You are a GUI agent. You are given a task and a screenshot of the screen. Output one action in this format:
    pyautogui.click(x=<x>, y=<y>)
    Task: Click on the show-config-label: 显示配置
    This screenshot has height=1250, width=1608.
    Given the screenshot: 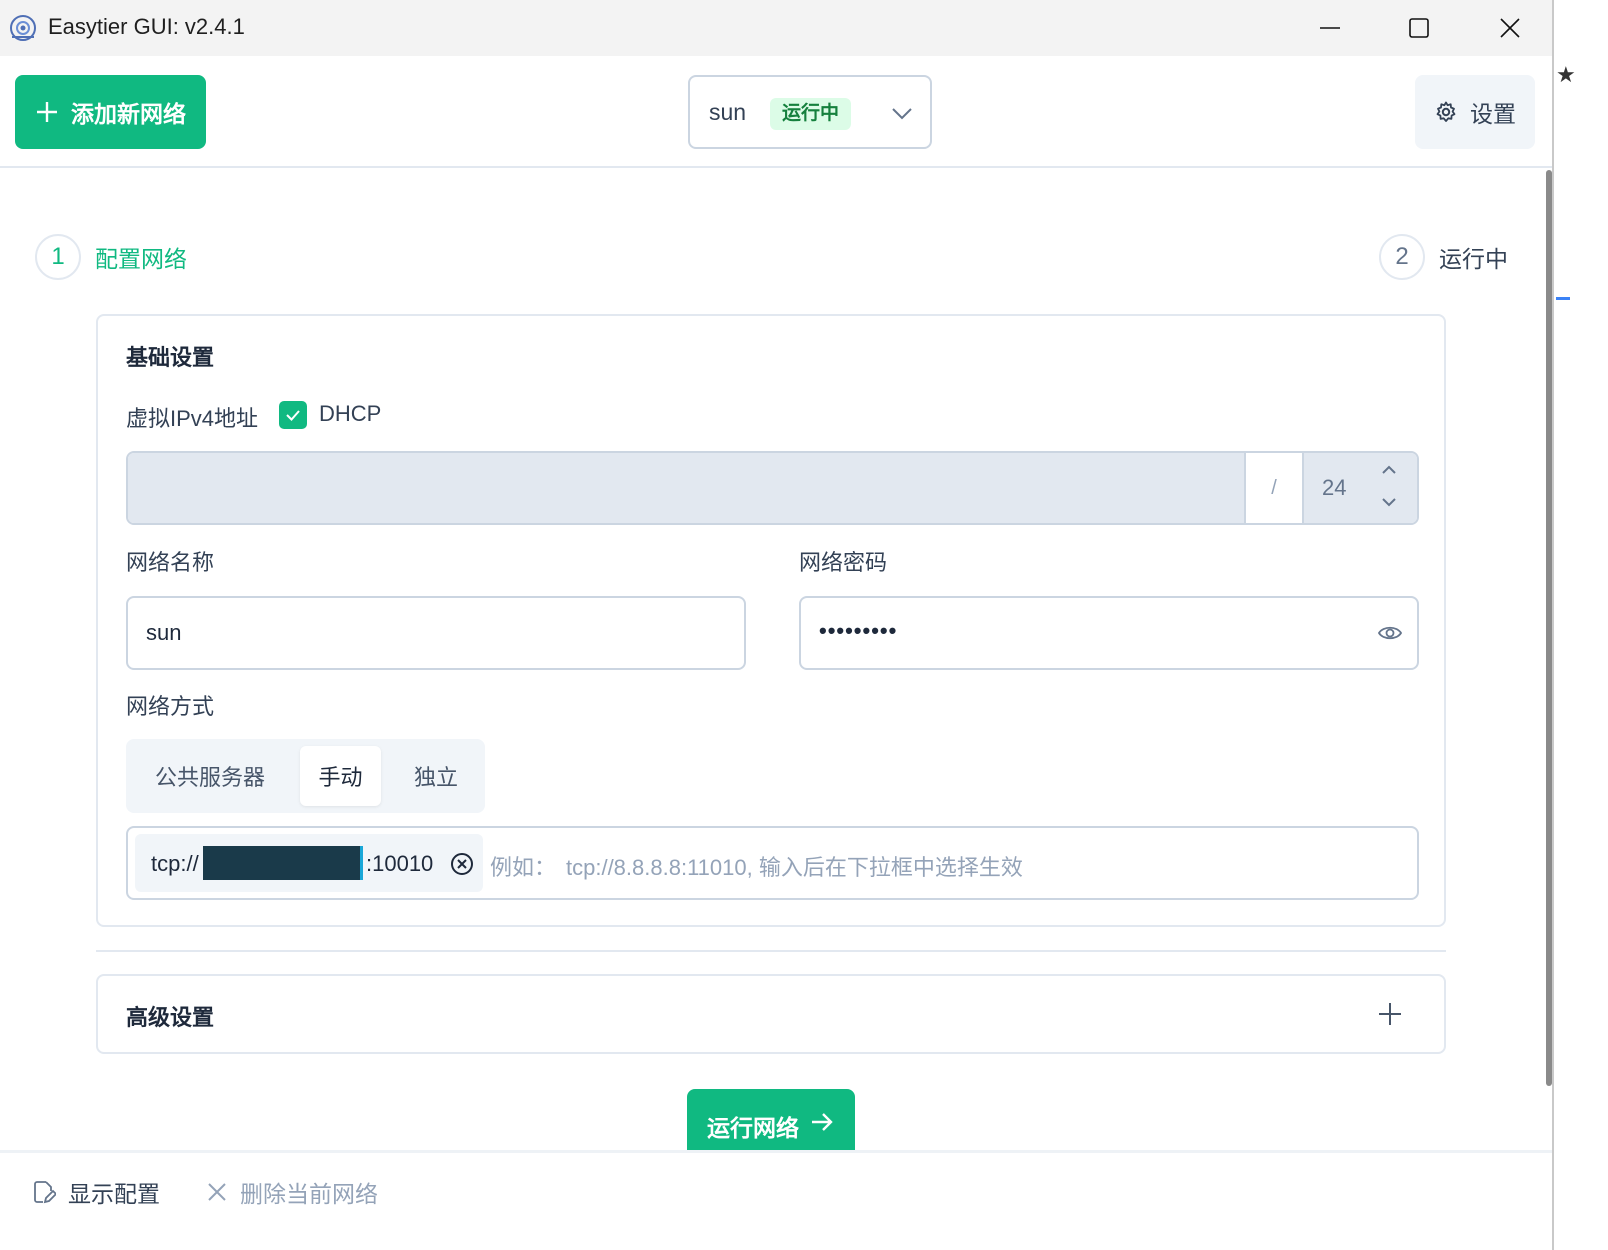 What is the action you would take?
    pyautogui.click(x=114, y=1194)
    